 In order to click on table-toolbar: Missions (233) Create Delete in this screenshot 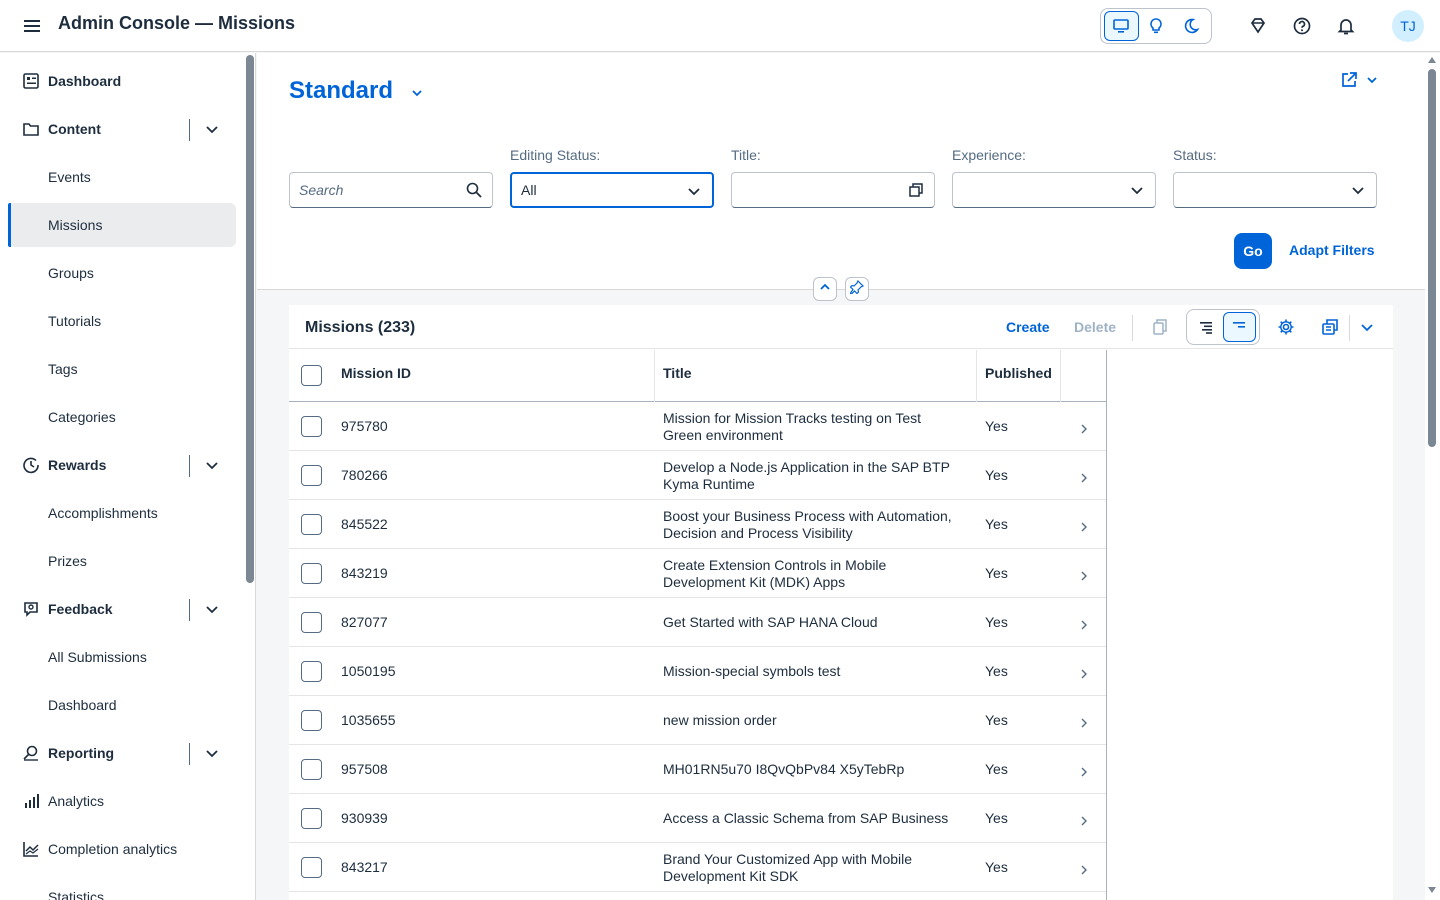, I will do `click(841, 327)`.